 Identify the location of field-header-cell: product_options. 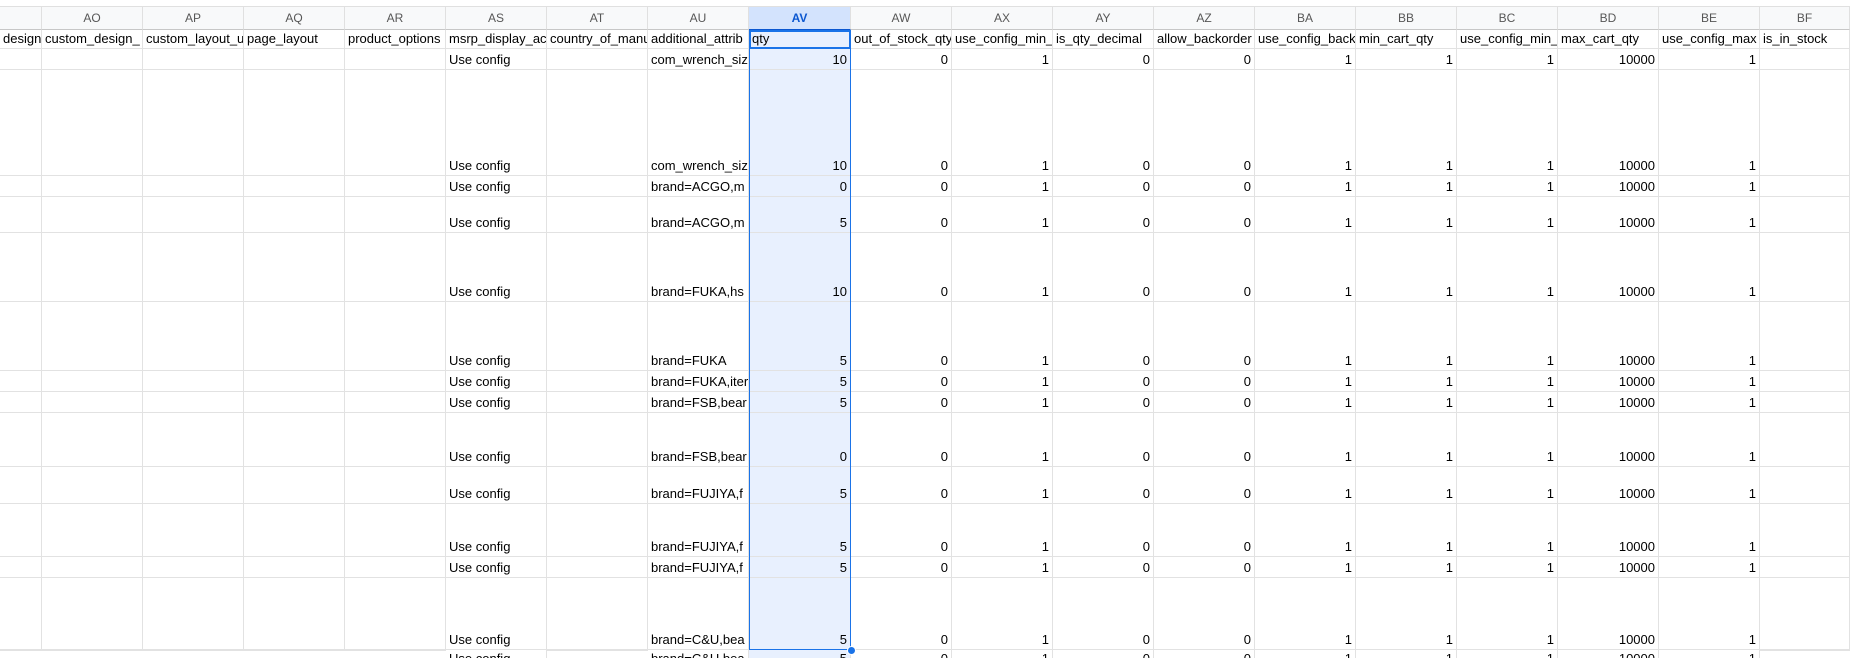
(395, 39).